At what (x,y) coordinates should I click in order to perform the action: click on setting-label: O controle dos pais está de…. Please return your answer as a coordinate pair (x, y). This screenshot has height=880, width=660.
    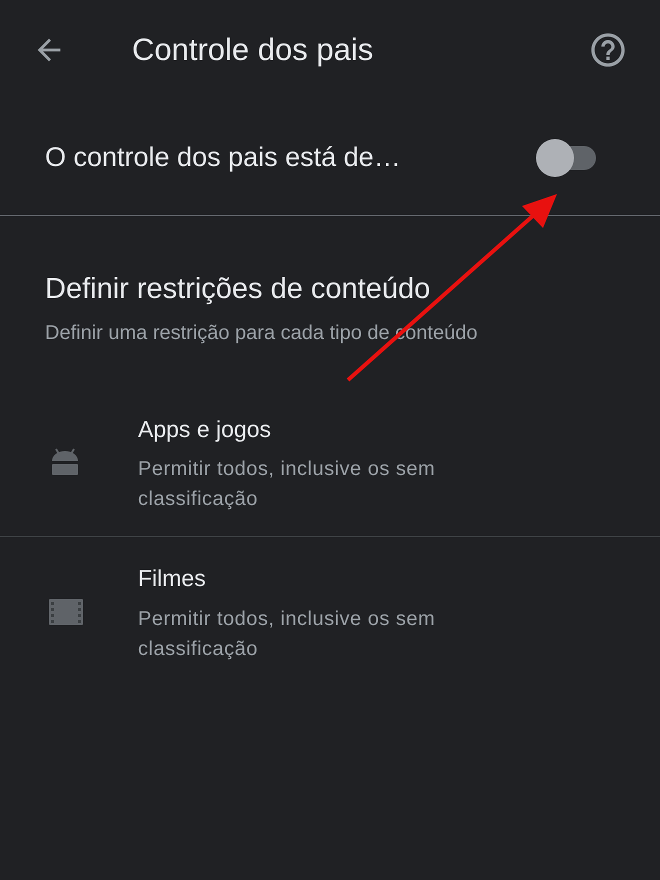
    Looking at the image, I should click on (223, 157).